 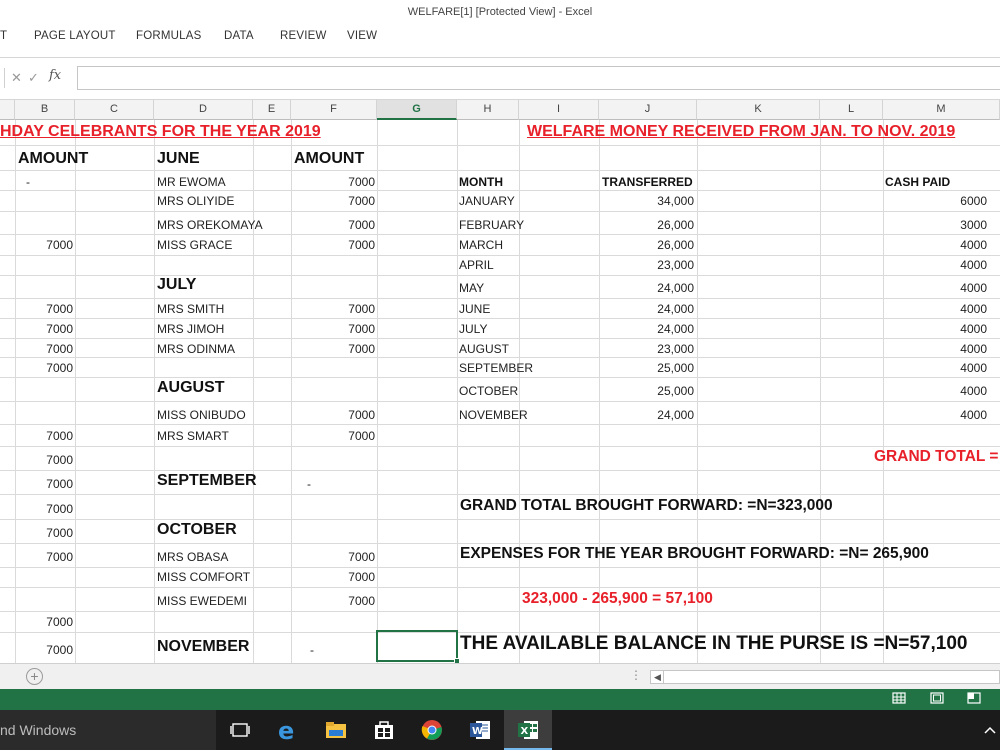 What do you see at coordinates (16, 78) in the screenshot?
I see `x-icon: ✕` at bounding box center [16, 78].